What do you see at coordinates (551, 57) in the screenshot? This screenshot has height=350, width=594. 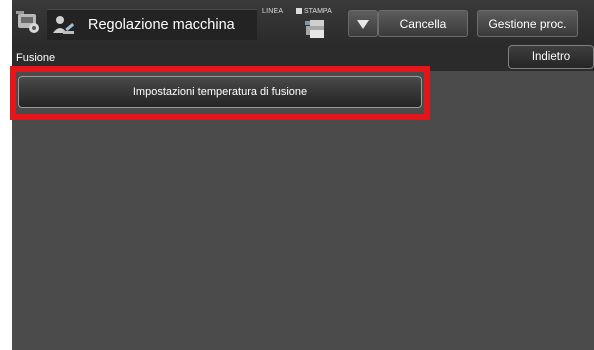 I see `back-button: Indietro` at bounding box center [551, 57].